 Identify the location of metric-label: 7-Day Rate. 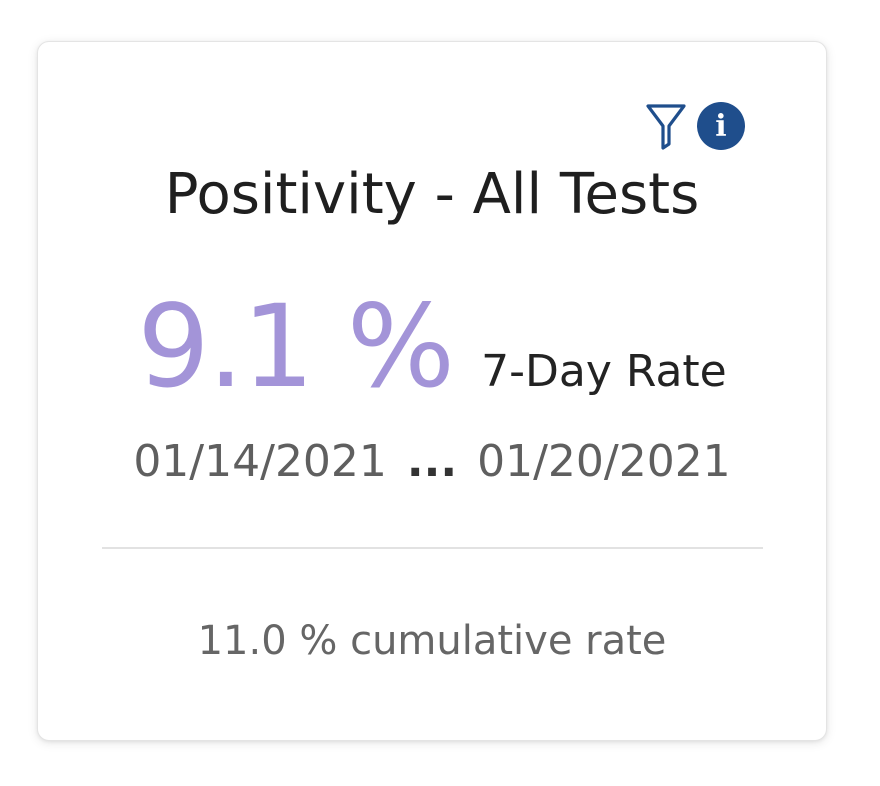
(604, 371).